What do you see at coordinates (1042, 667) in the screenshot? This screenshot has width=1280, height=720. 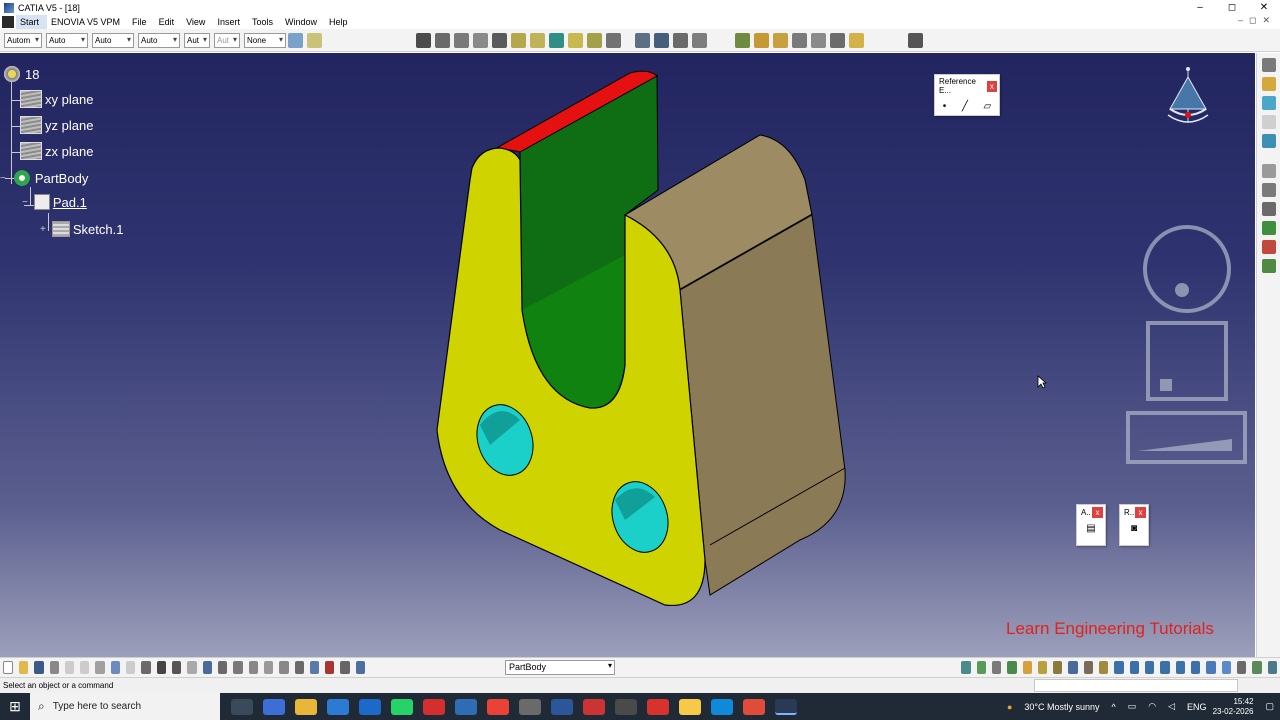 I see `shading-icon` at bounding box center [1042, 667].